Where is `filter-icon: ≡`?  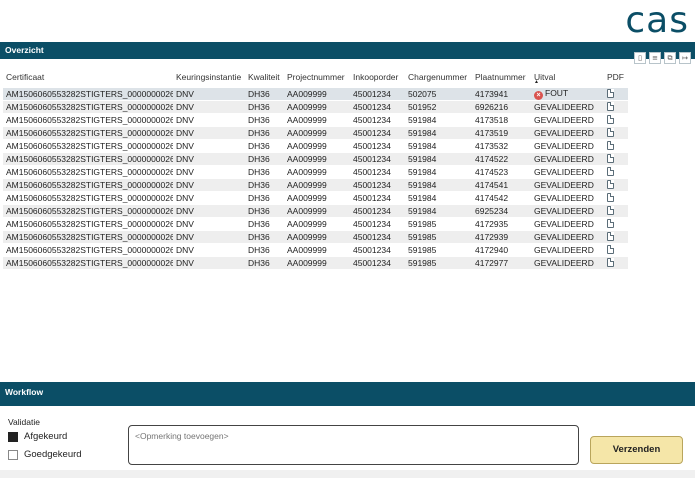 filter-icon: ≡ is located at coordinates (655, 58).